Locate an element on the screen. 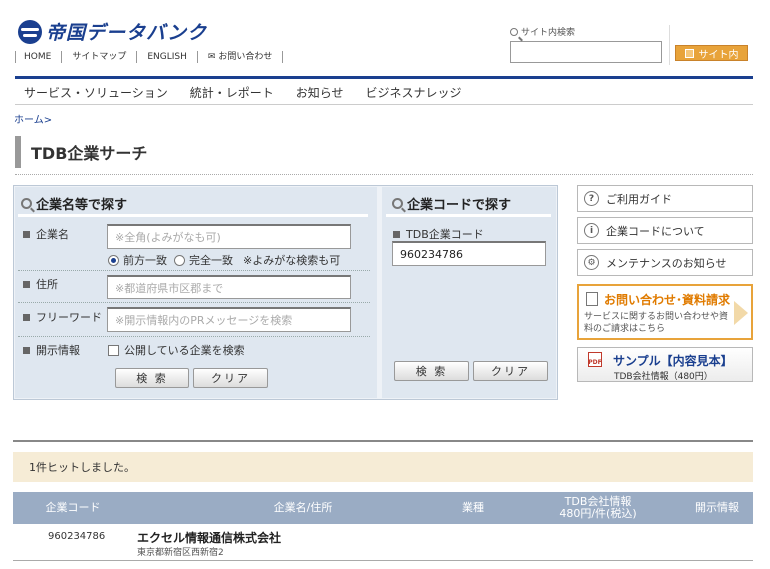 The height and width of the screenshot is (569, 770). row-company-address: 東京都新宿区西新宿2 is located at coordinates (180, 553).